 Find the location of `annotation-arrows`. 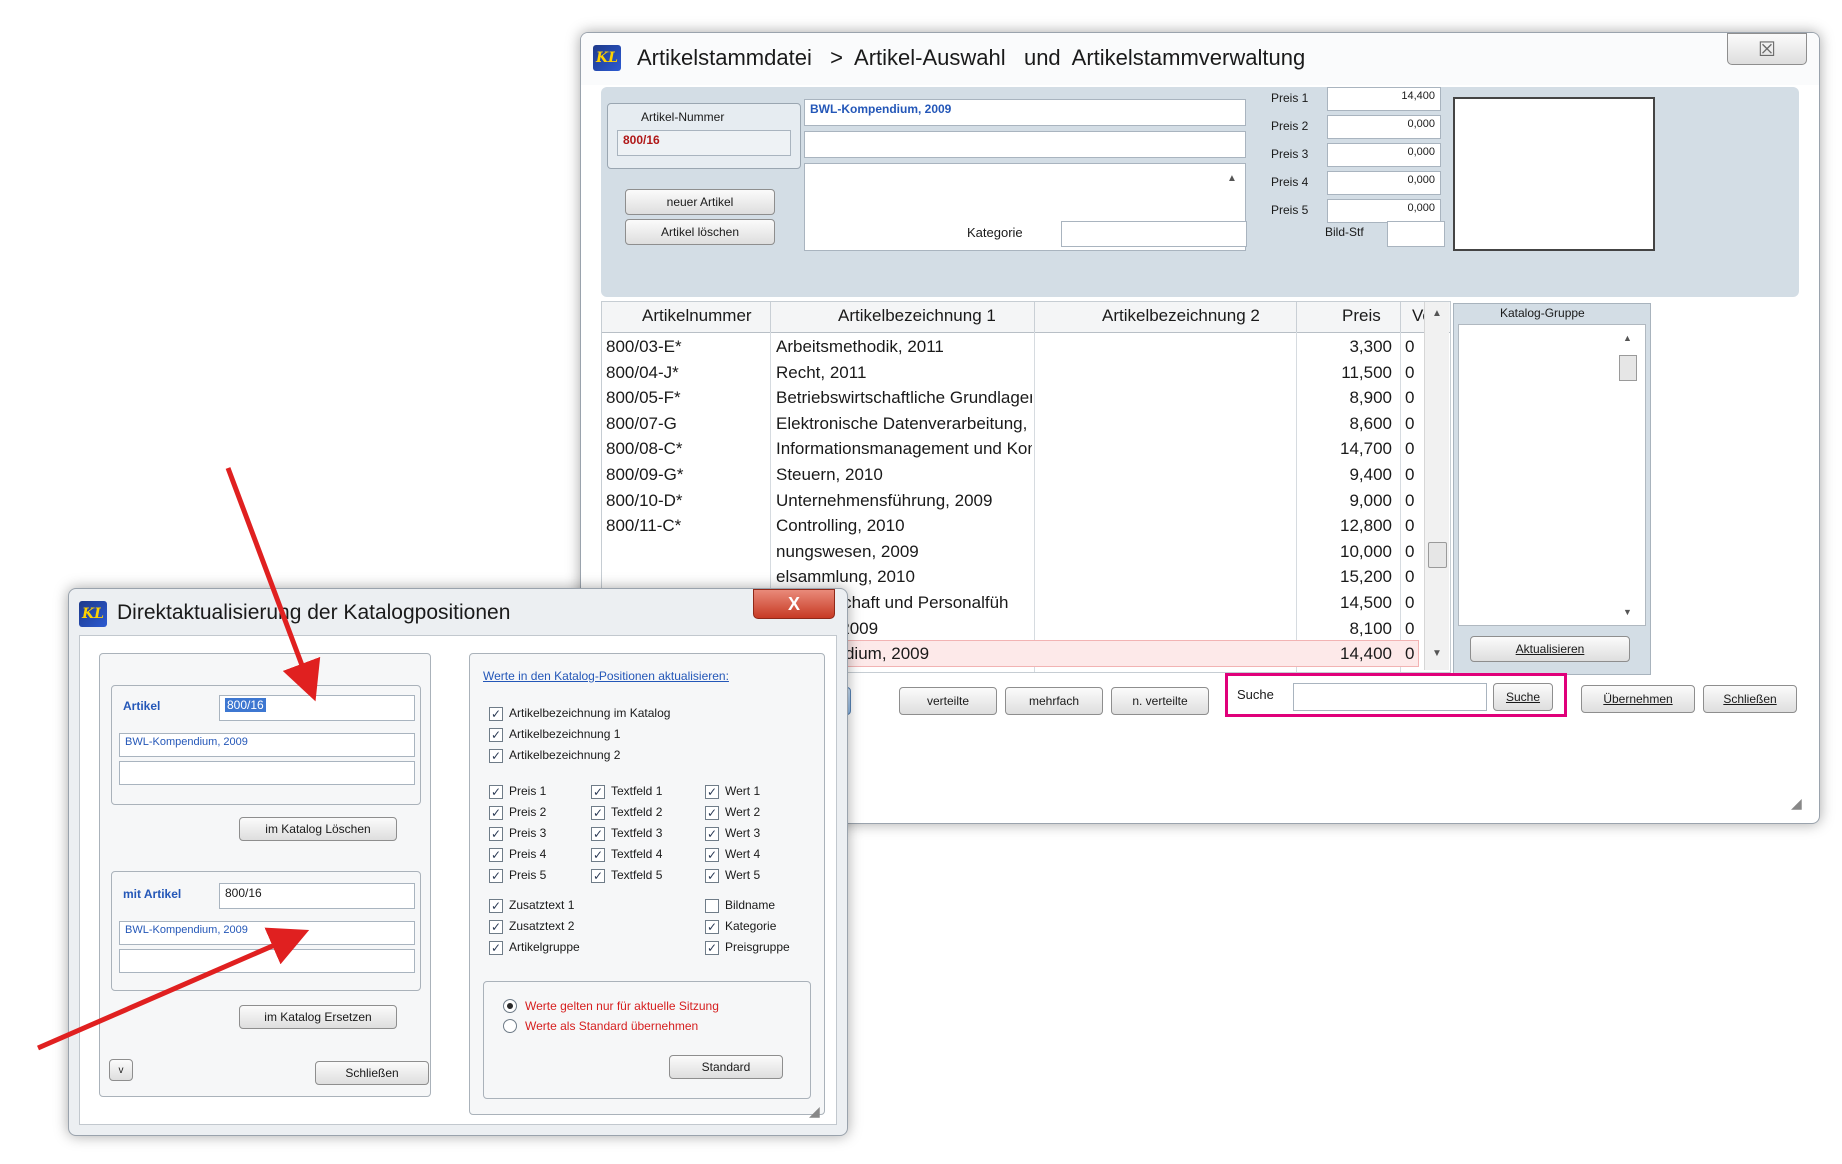

annotation-arrows is located at coordinates (179, 759).